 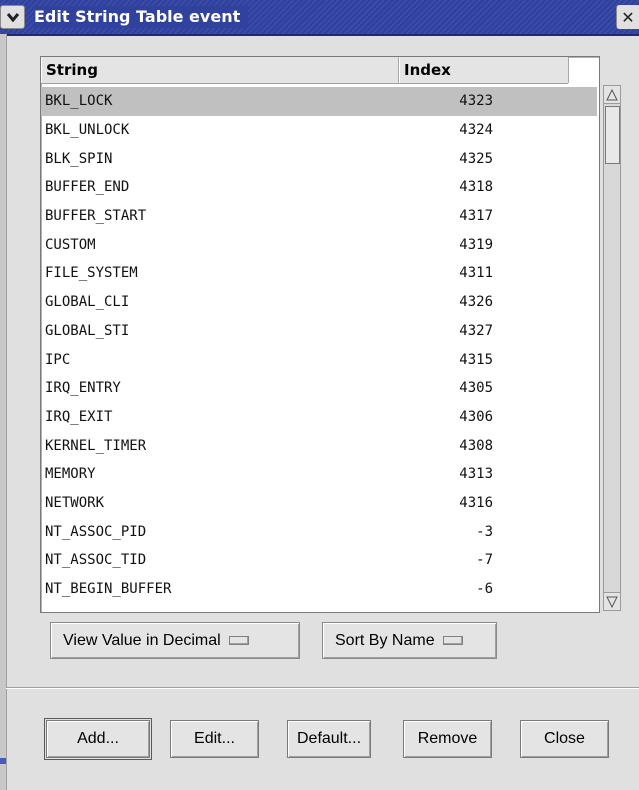 I want to click on sort-by-option-menu: Sort By Name, so click(x=409, y=640).